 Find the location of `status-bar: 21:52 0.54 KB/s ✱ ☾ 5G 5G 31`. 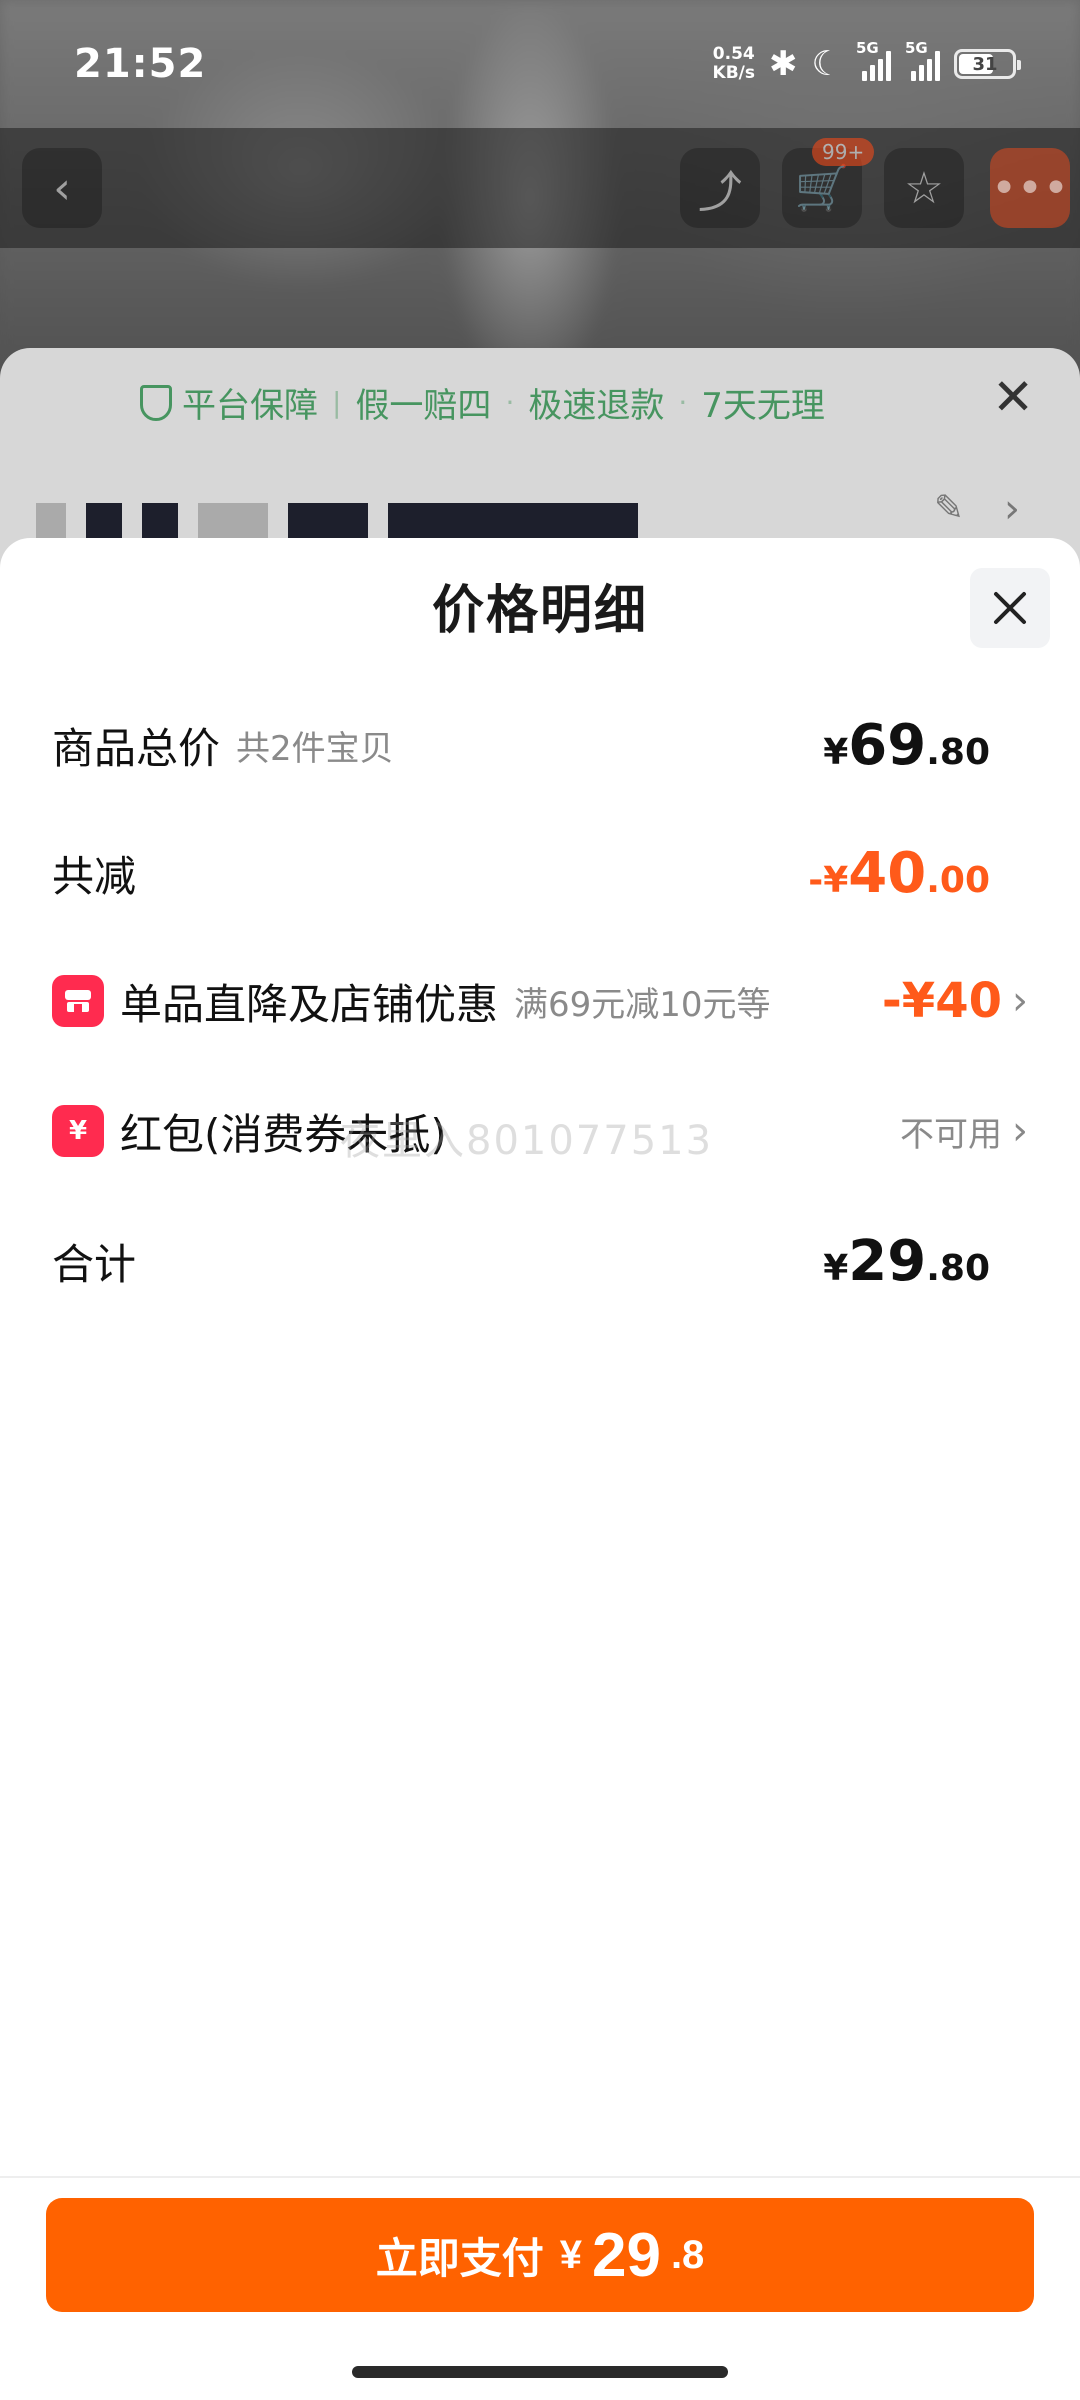

status-bar: 21:52 0.54 KB/s ✱ ☾ 5G 5G 31 is located at coordinates (540, 64).